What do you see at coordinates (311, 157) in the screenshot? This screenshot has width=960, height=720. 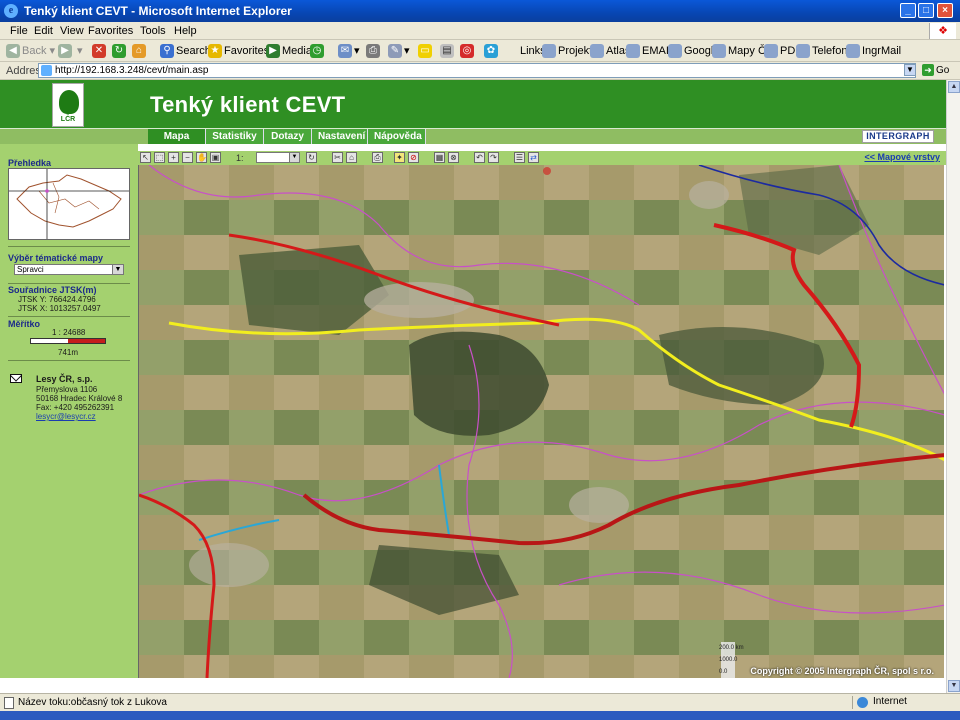 I see `refresh-map-button: ↻` at bounding box center [311, 157].